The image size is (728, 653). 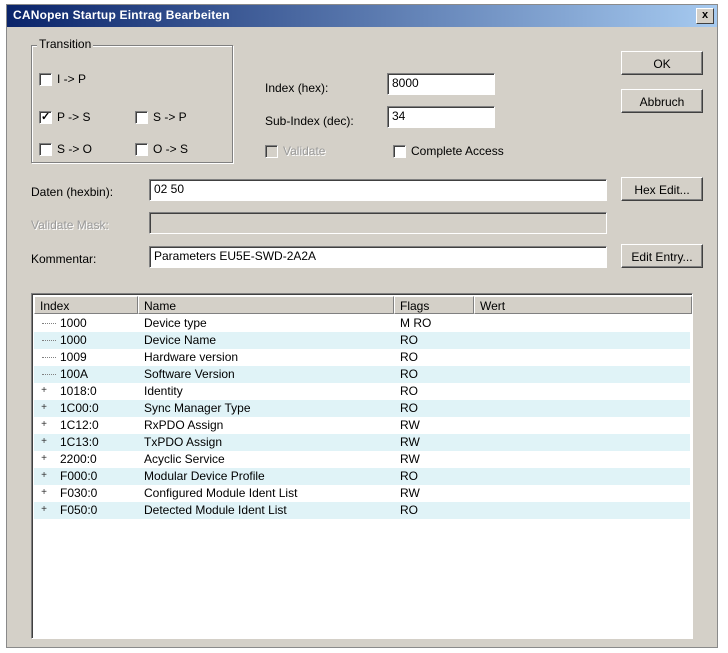 What do you see at coordinates (79, 476) in the screenshot?
I see `cell-index: F000:0` at bounding box center [79, 476].